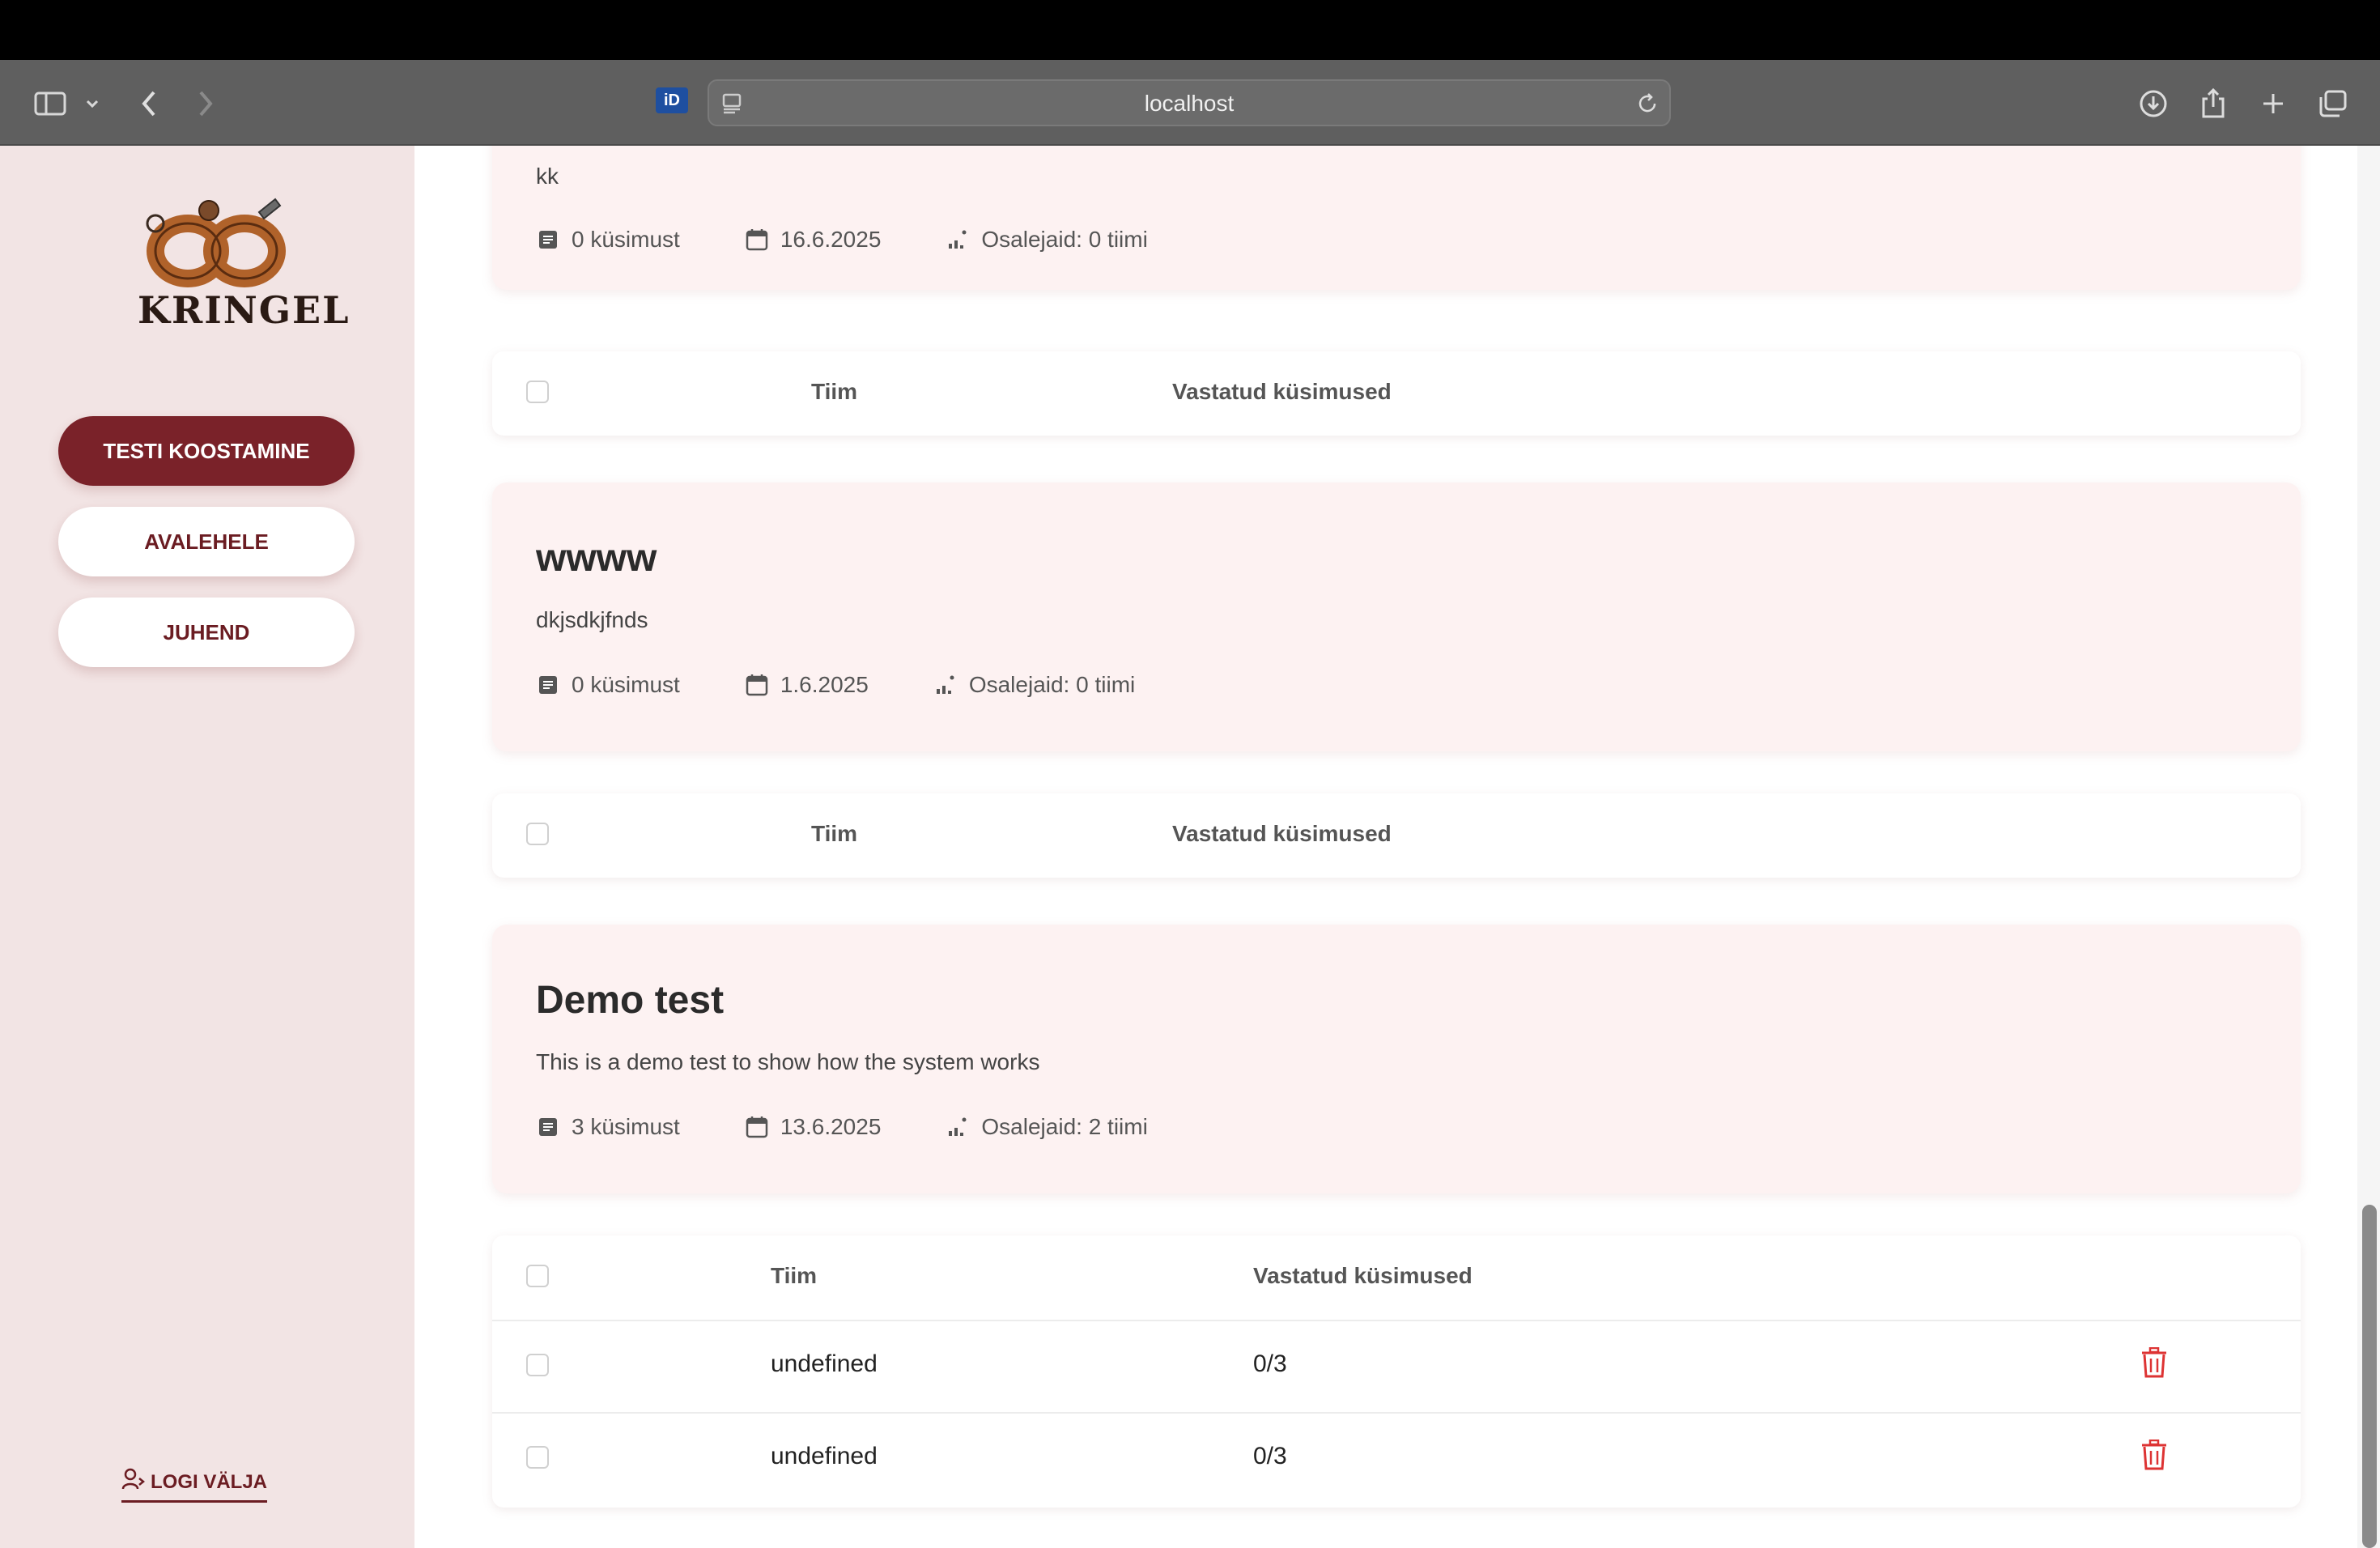 The width and height of the screenshot is (2380, 1548). I want to click on test-title: Demo test, so click(630, 1001).